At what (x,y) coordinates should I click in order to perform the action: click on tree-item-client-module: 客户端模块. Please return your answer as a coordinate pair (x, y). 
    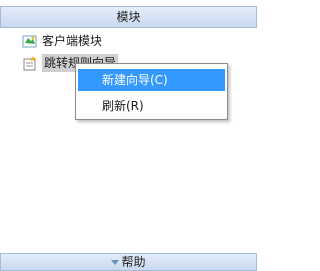
    Looking at the image, I should click on (62, 41).